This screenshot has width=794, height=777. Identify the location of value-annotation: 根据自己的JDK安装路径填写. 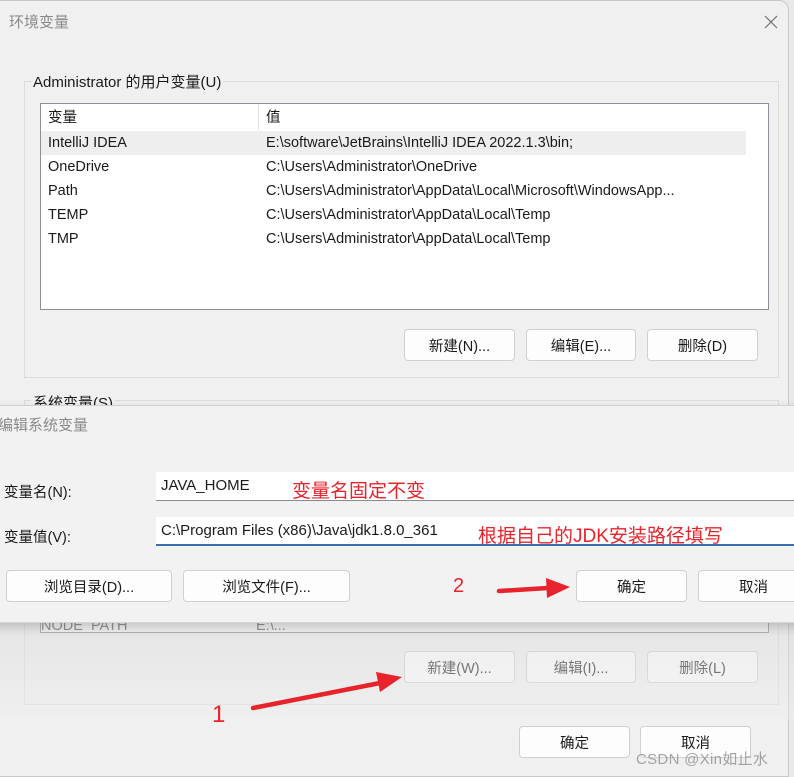
(600, 536).